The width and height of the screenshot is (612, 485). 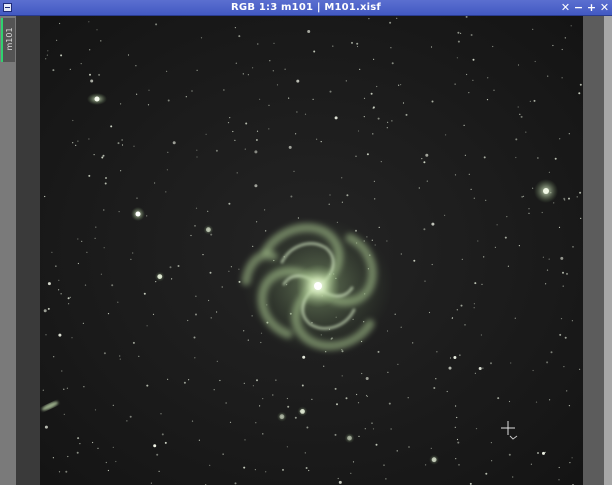 What do you see at coordinates (434, 459) in the screenshot?
I see `star-glow` at bounding box center [434, 459].